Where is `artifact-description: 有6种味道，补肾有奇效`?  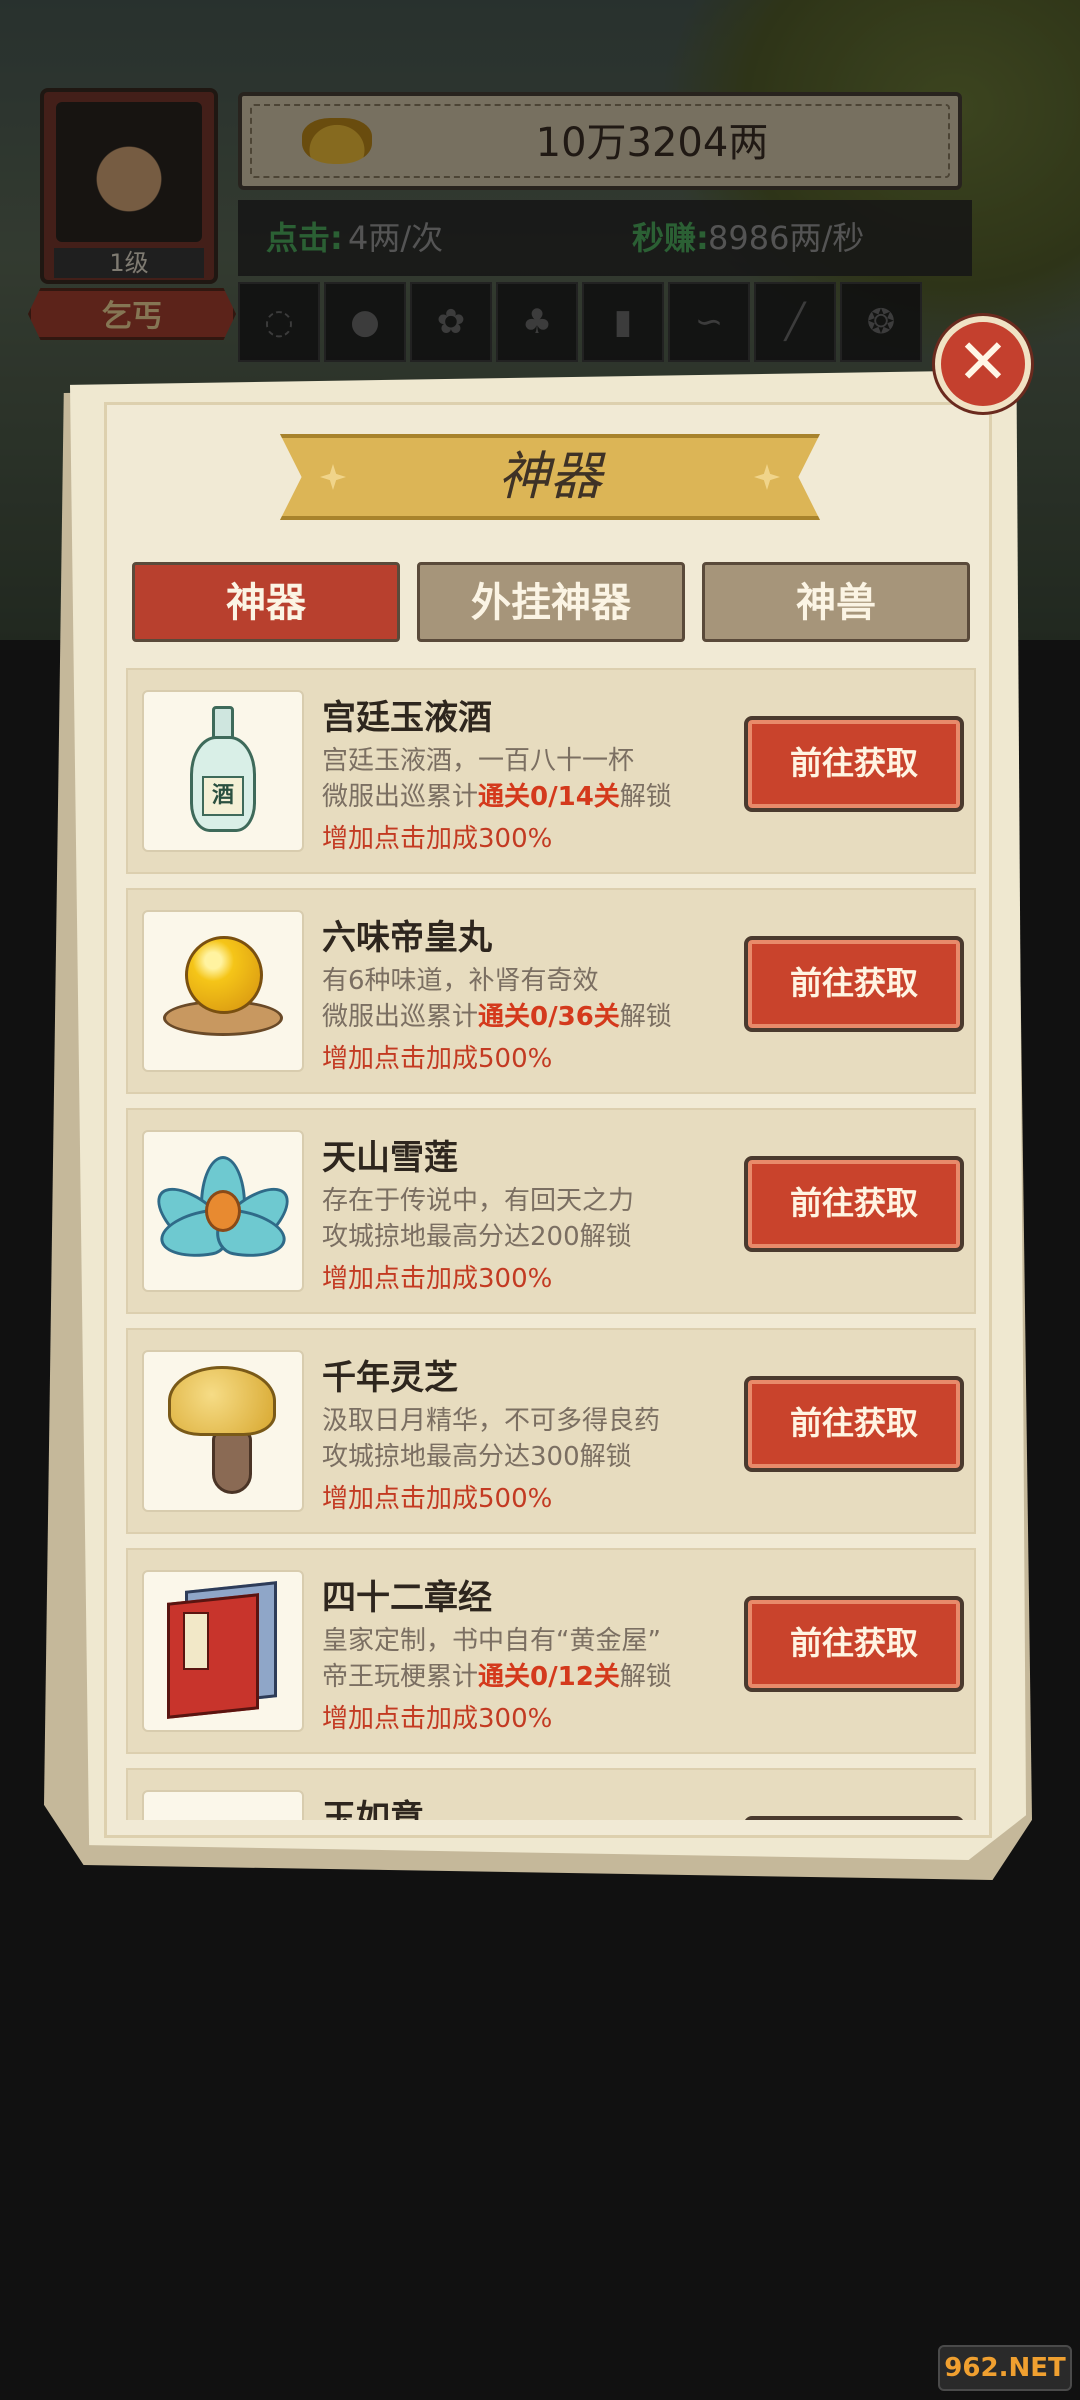 artifact-description: 有6种味道，补肾有奇效 is located at coordinates (460, 981).